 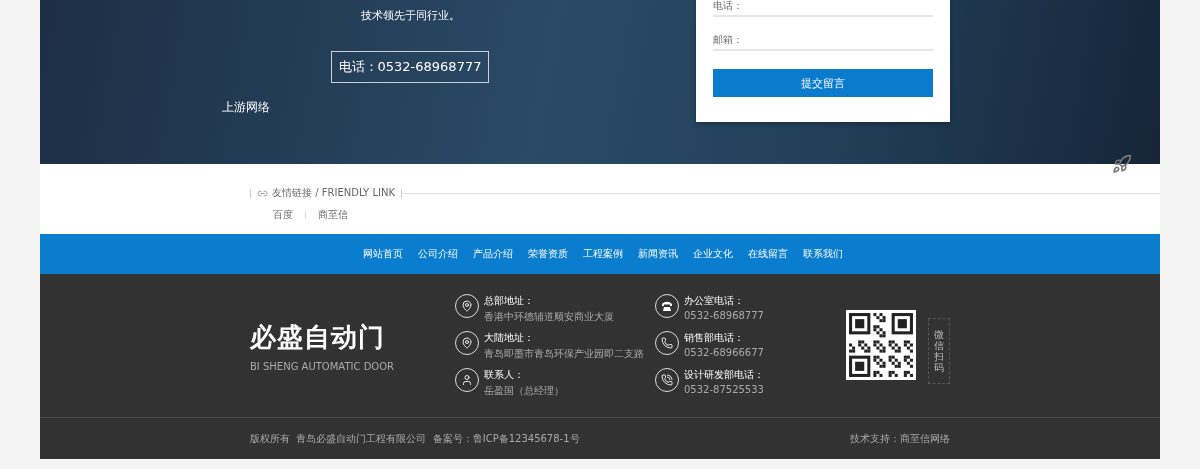 What do you see at coordinates (509, 301) in the screenshot?
I see `contact-label: 总部地址：` at bounding box center [509, 301].